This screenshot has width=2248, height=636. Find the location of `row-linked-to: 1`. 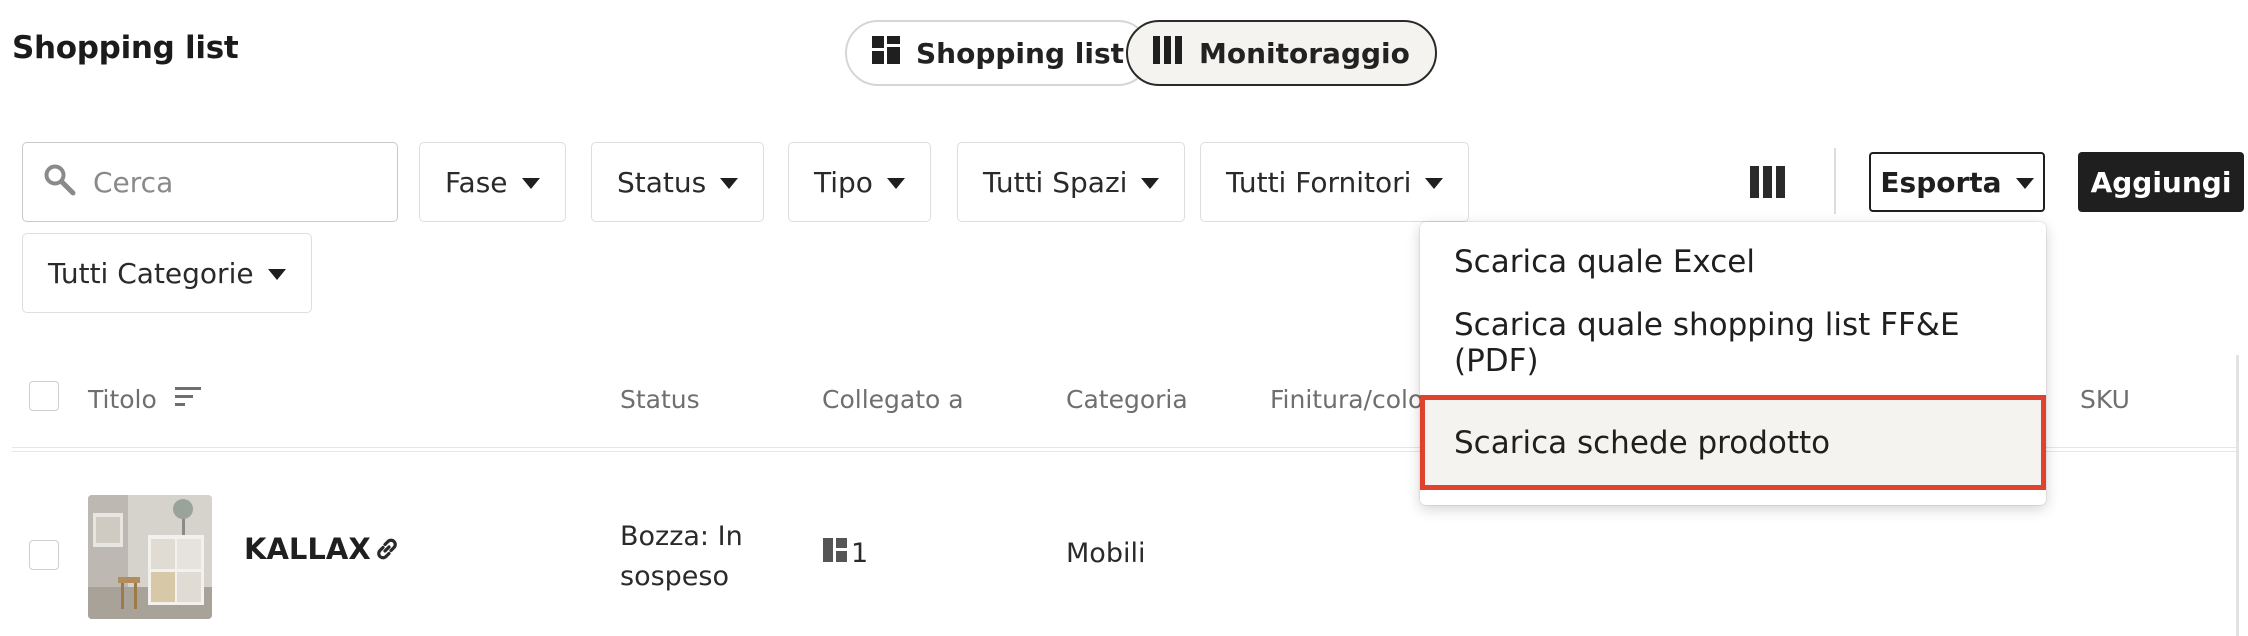

row-linked-to: 1 is located at coordinates (845, 553).